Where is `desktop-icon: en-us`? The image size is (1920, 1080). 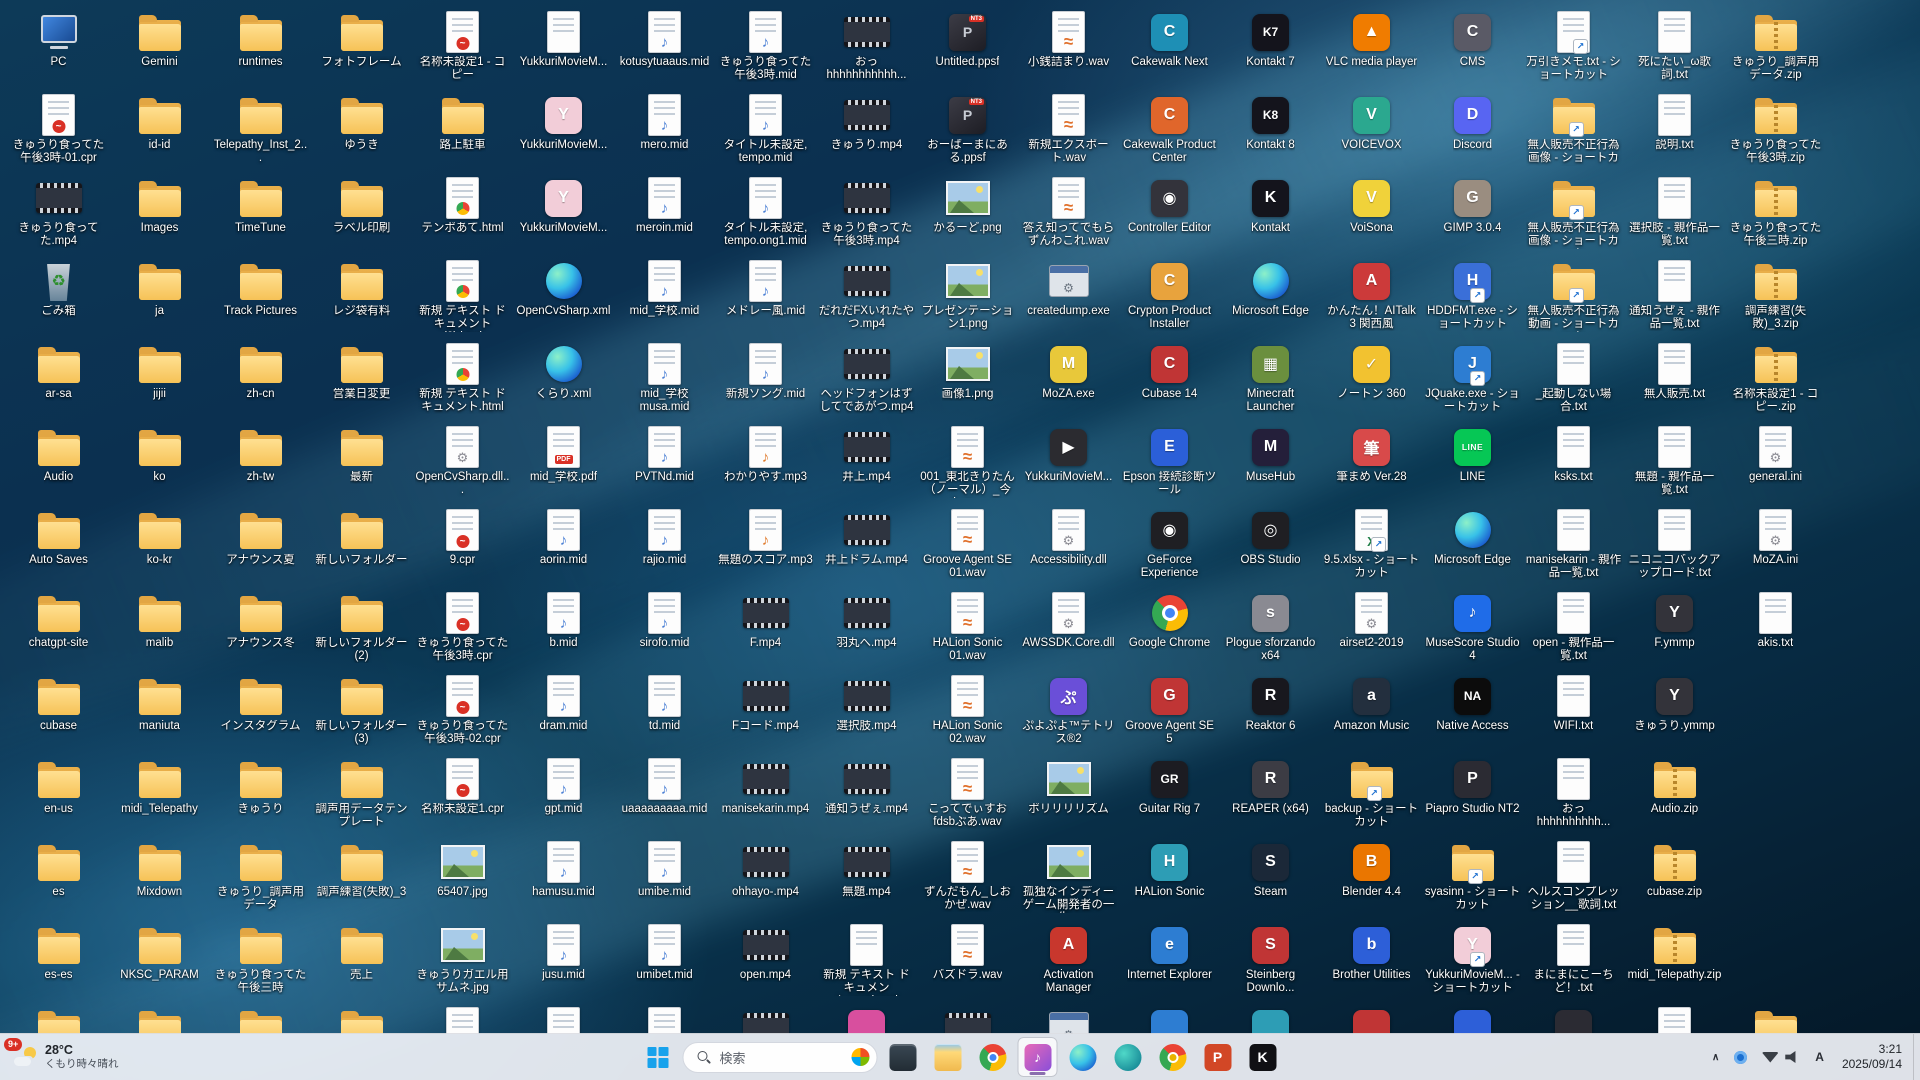 desktop-icon: en-us is located at coordinates (58, 794).